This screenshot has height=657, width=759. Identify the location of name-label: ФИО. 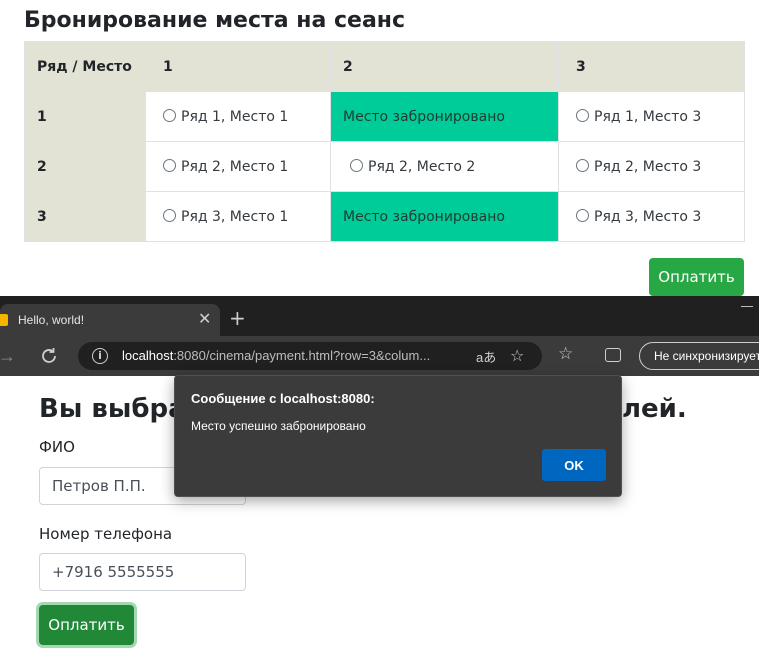
(57, 447).